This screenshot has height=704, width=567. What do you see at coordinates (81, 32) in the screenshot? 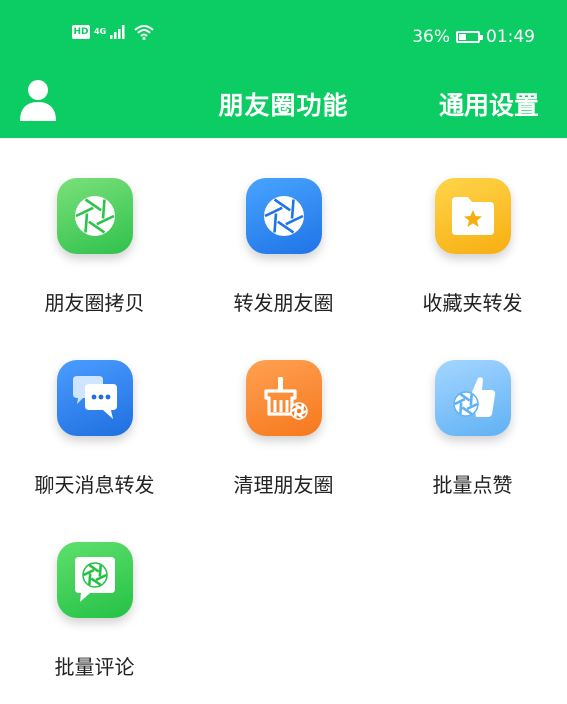
I see `hd-badge: HD` at bounding box center [81, 32].